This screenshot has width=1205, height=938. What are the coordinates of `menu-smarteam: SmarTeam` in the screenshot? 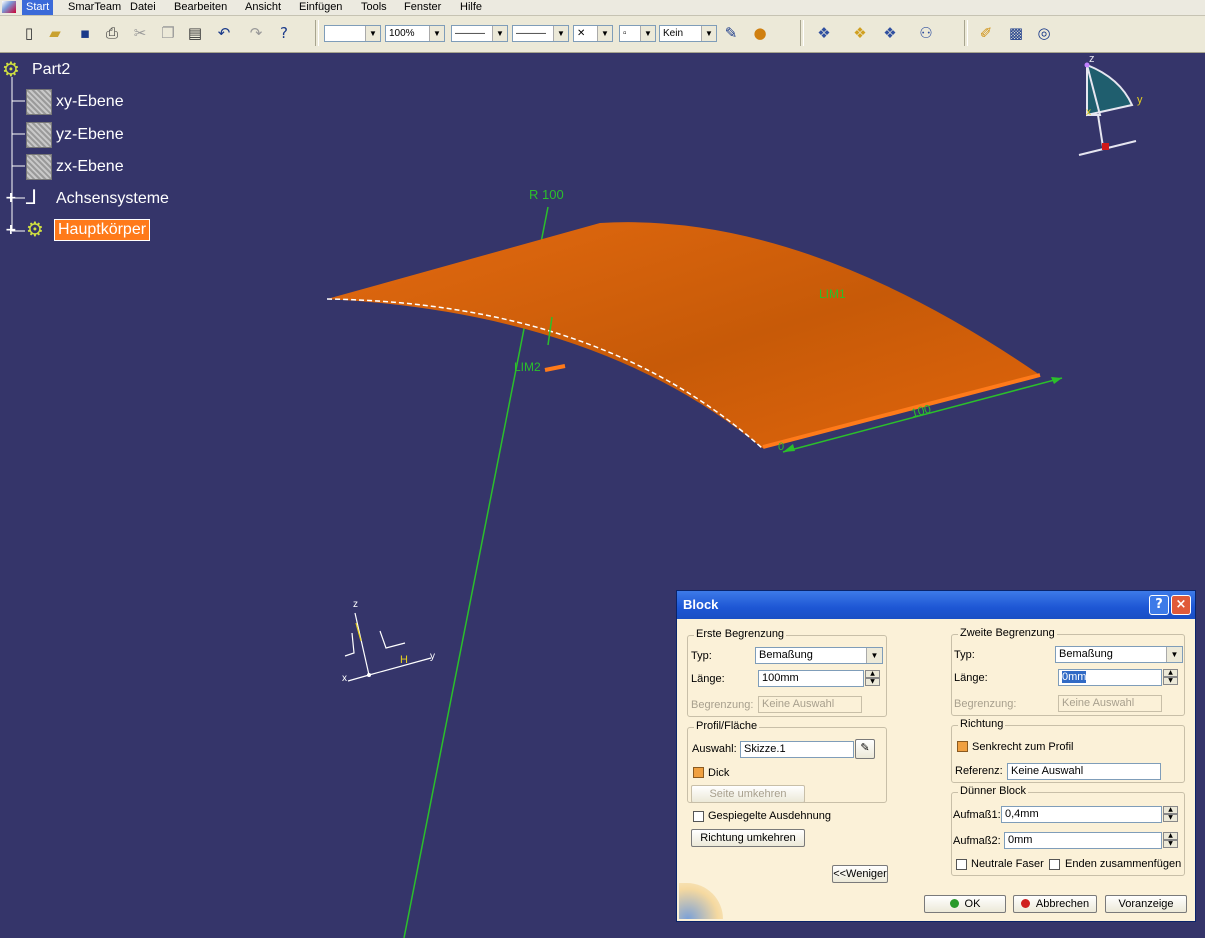 It's located at (94, 7).